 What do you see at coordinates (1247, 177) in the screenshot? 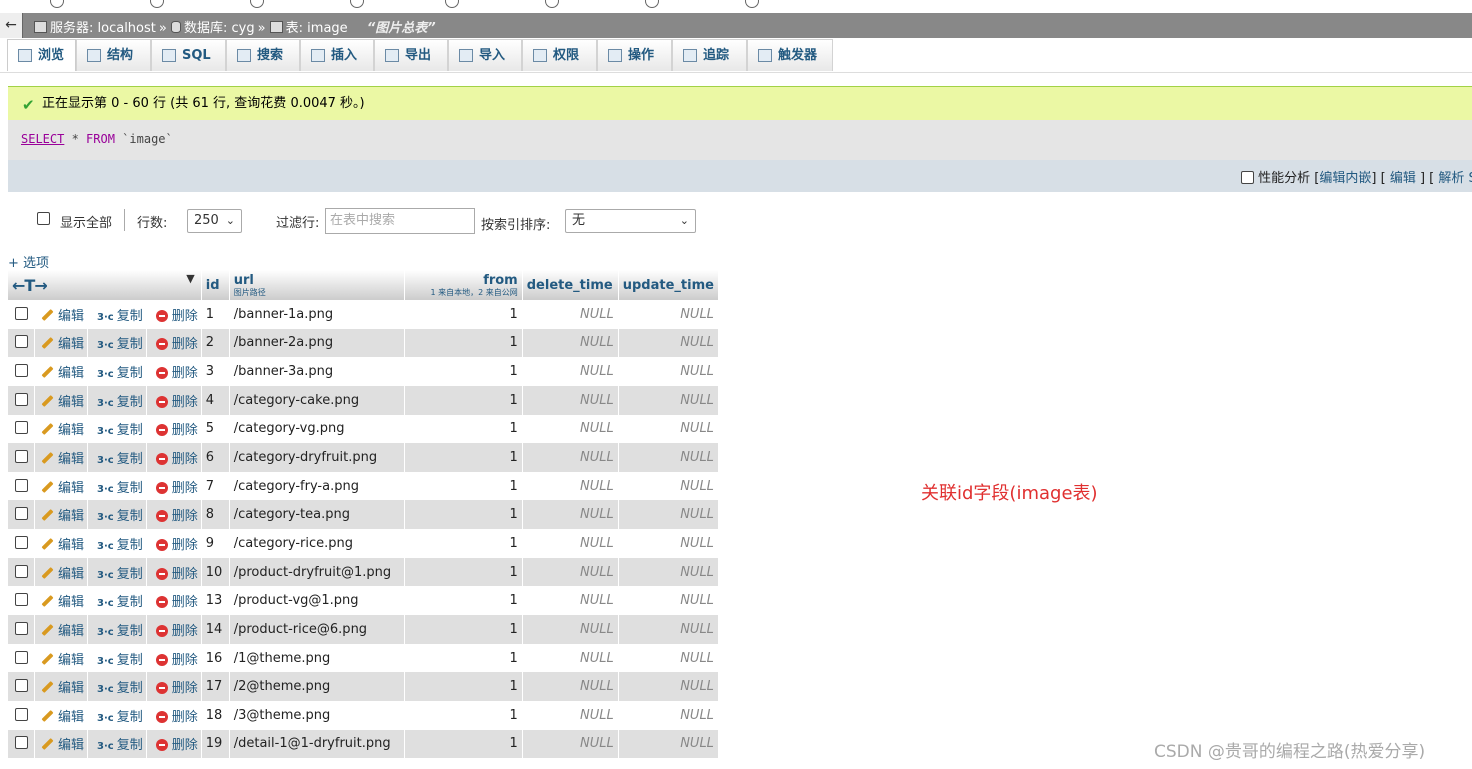
I see `profiling-checkbox` at bounding box center [1247, 177].